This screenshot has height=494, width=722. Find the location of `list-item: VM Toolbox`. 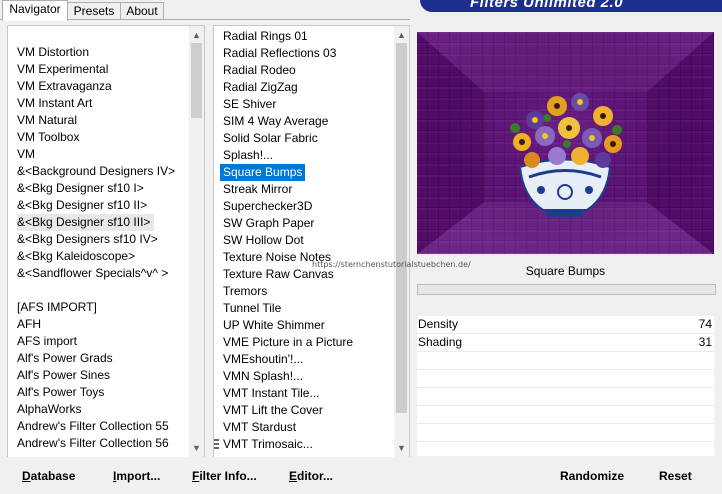

list-item: VM Toolbox is located at coordinates (48, 137).